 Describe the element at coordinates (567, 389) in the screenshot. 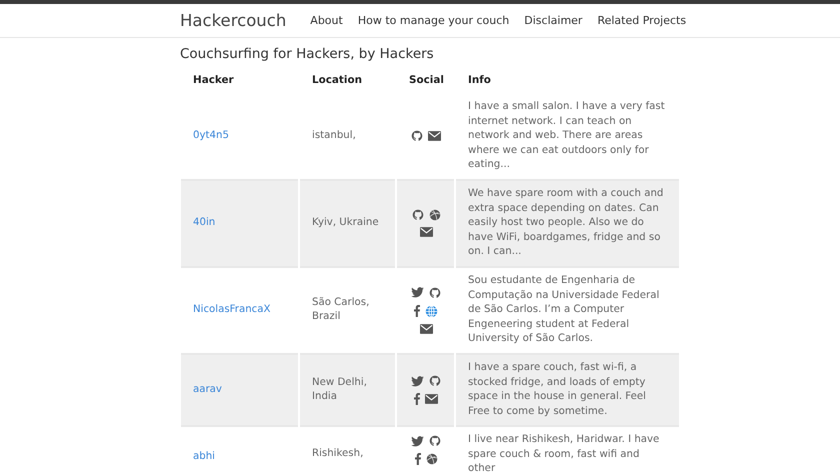

I see `table-cell: I have a spare couch, fast wi-fi, a stocked fridge, and loads of empty space in the house in general. Feel Free to come by sometime.` at that location.